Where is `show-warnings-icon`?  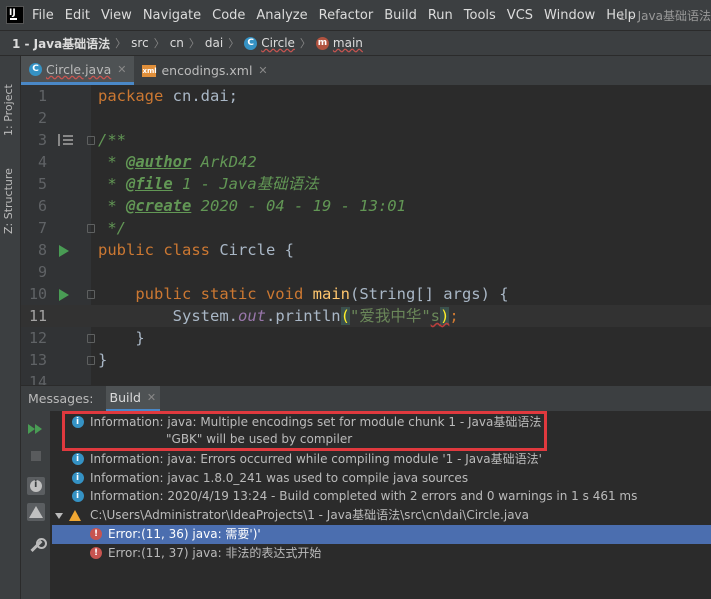 show-warnings-icon is located at coordinates (36, 512).